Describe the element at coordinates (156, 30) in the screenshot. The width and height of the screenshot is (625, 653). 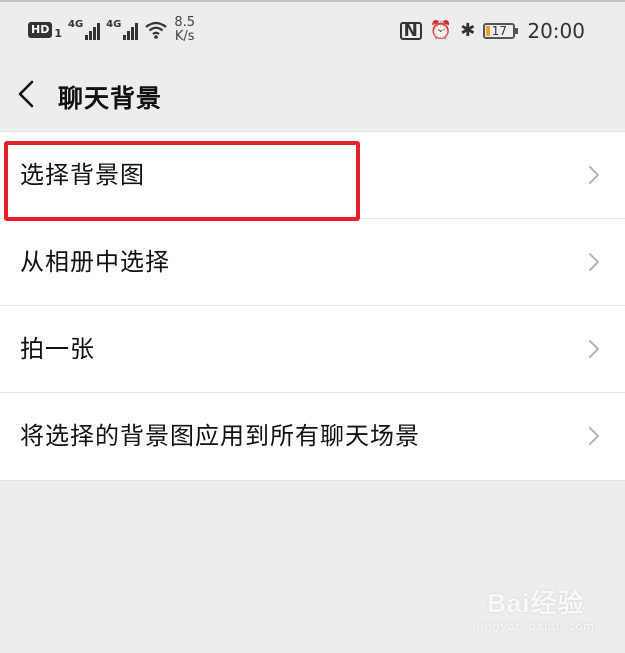
I see `wifi-icon` at that location.